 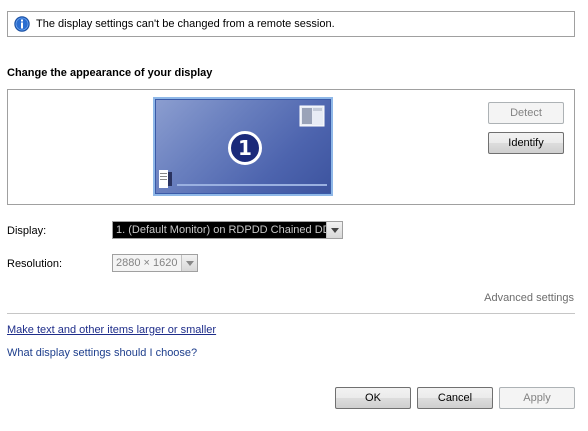 I want to click on display-select: 1. (Default Monitor) on RDPDD Chained DD, so click(x=227, y=230).